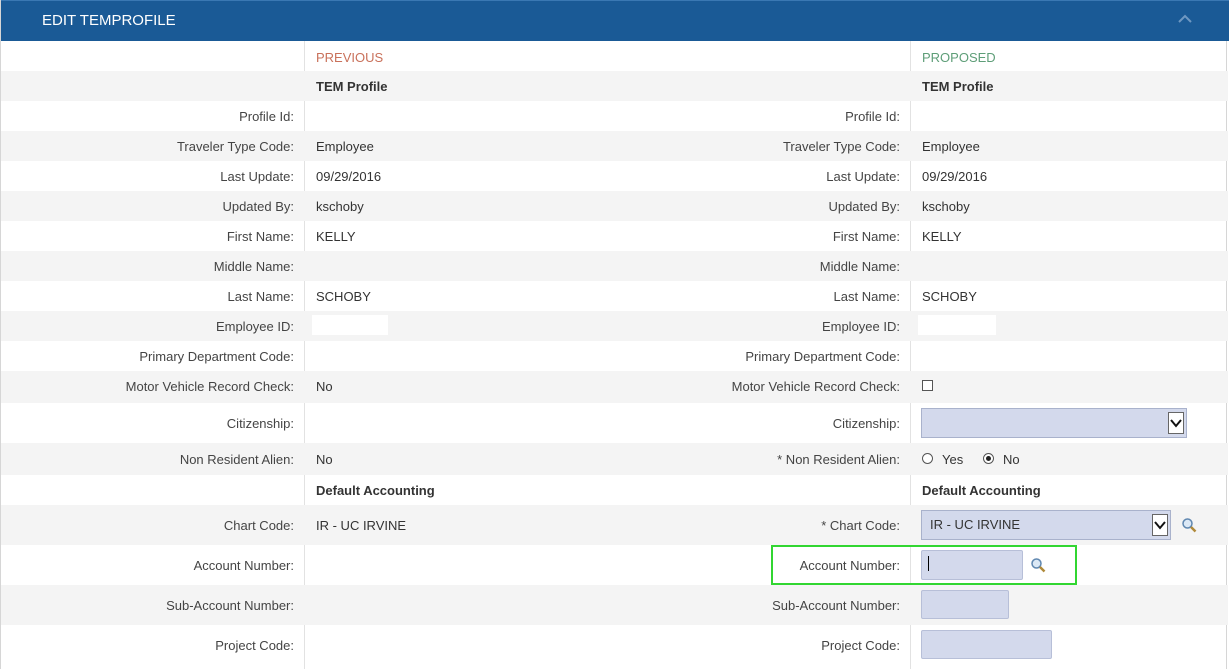  Describe the element at coordinates (258, 525) in the screenshot. I see `label-chart-code-previous: Chart Code:` at that location.